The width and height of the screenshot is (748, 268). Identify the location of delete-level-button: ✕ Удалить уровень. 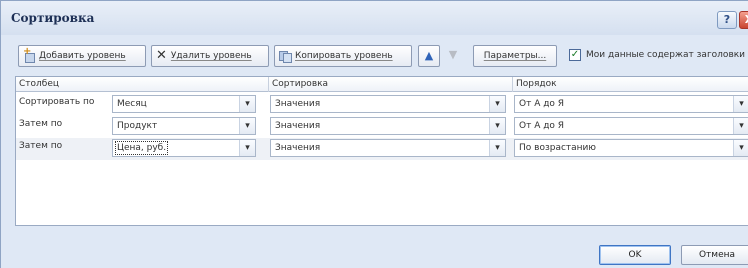
(210, 56).